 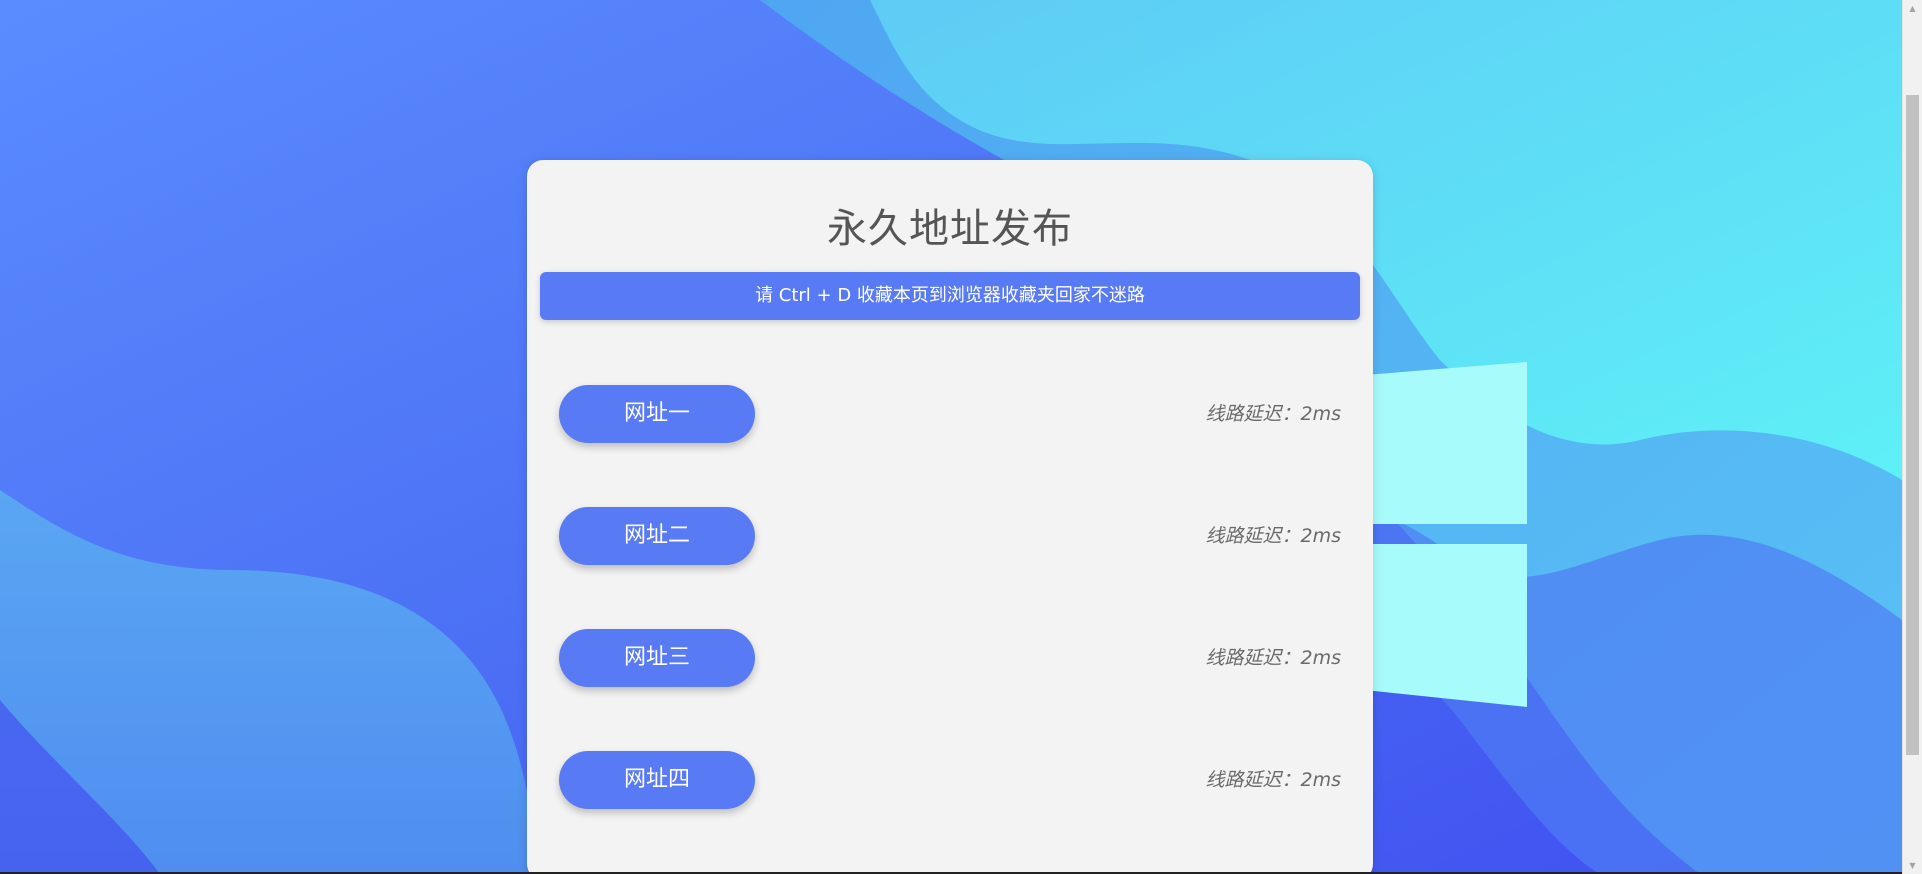 I want to click on vertical-scrollbar: ▲ ▼, so click(x=1912, y=437).